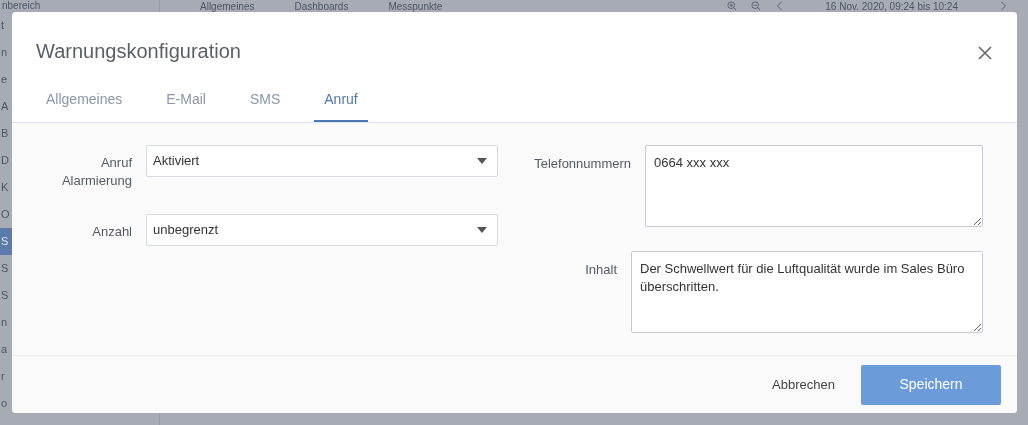 The width and height of the screenshot is (1028, 425). I want to click on sidebar-item: O, so click(6, 214).